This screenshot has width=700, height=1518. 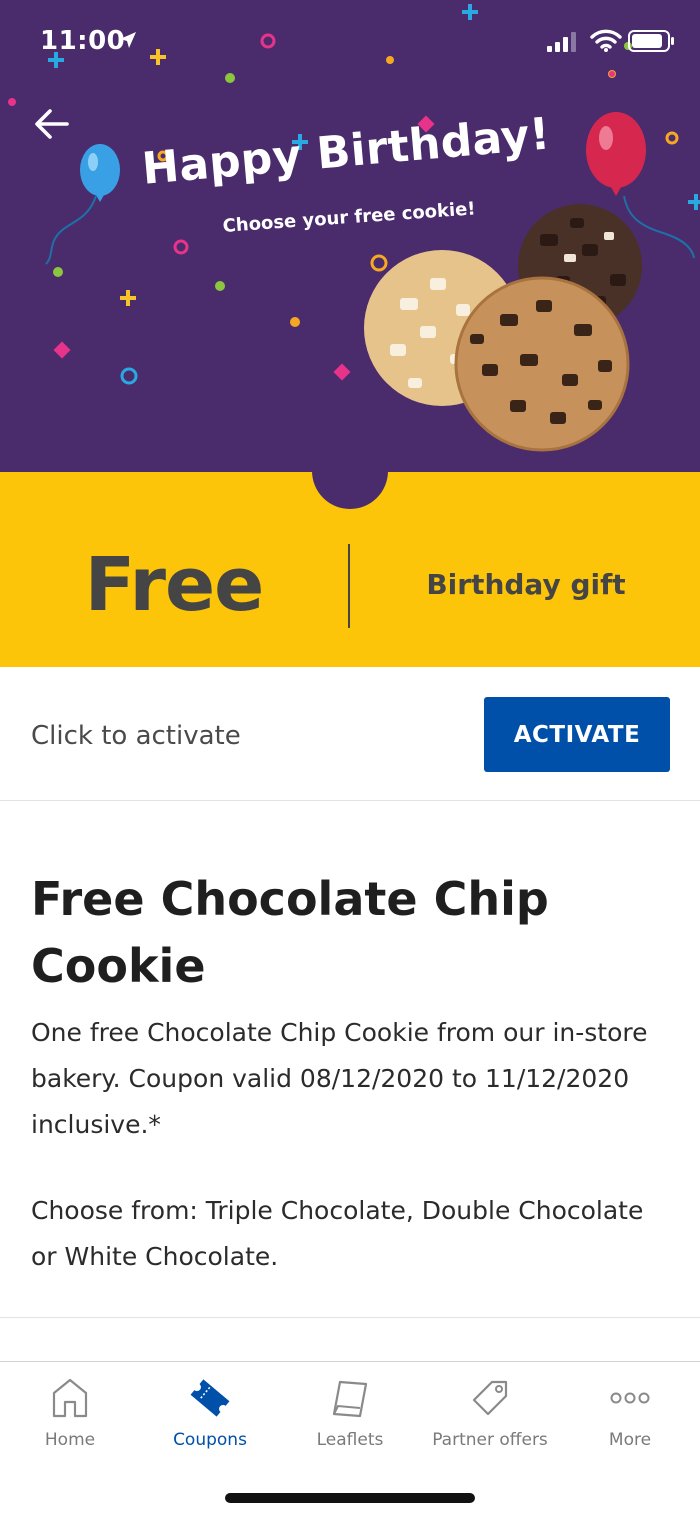 I want to click on ticket-icon, so click(x=210, y=1398).